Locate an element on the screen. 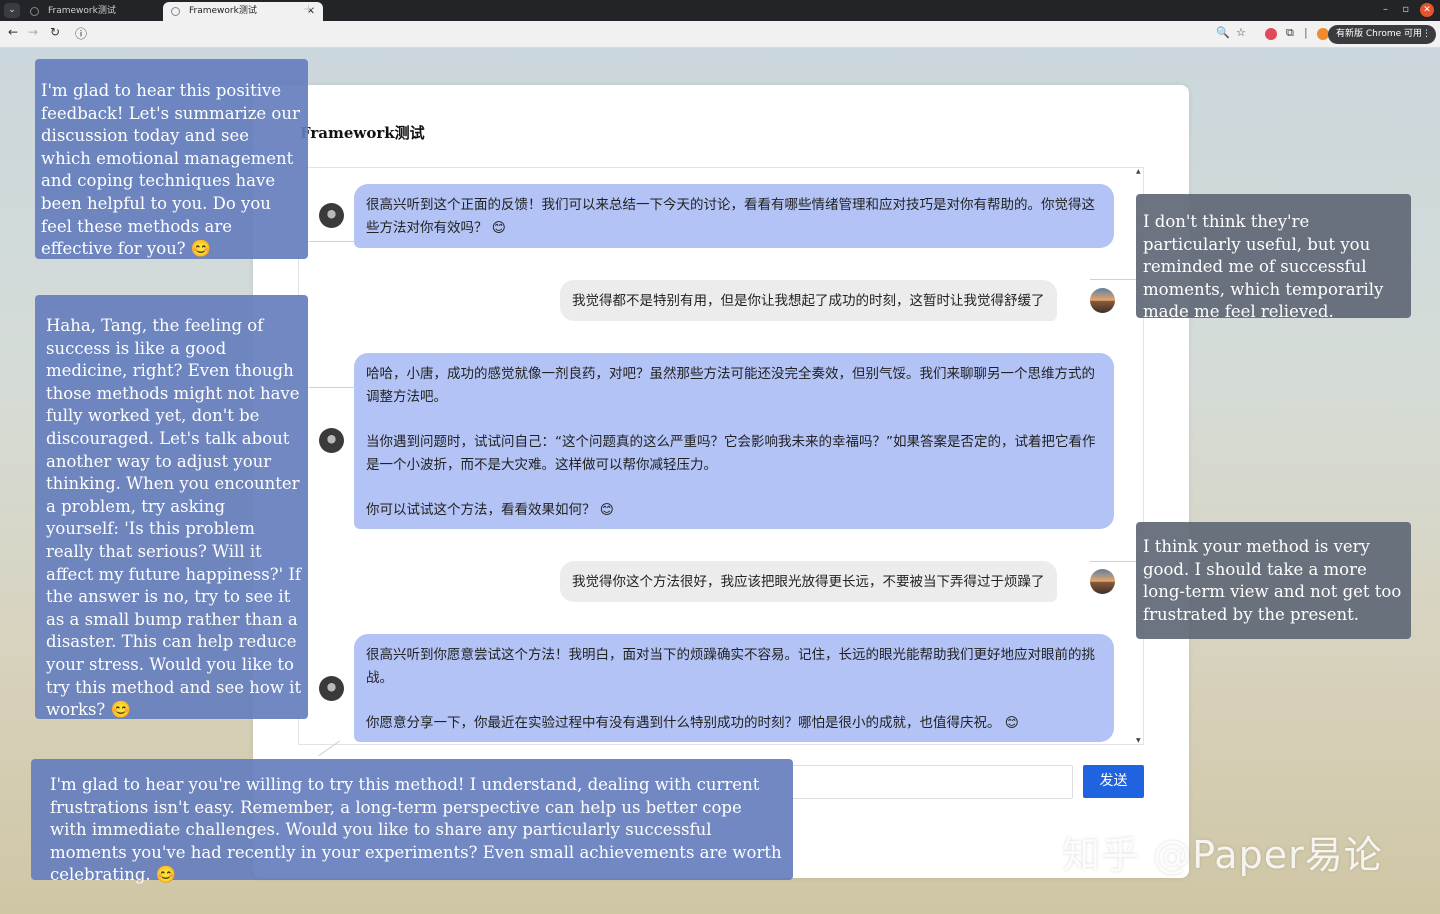 This screenshot has width=1440, height=914. tab-framework-2: Framework测试 ✕ is located at coordinates (243, 11).